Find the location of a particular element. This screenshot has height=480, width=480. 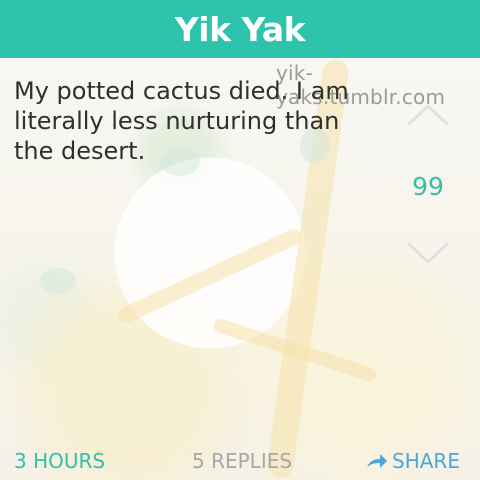

downvote-button is located at coordinates (428, 256).